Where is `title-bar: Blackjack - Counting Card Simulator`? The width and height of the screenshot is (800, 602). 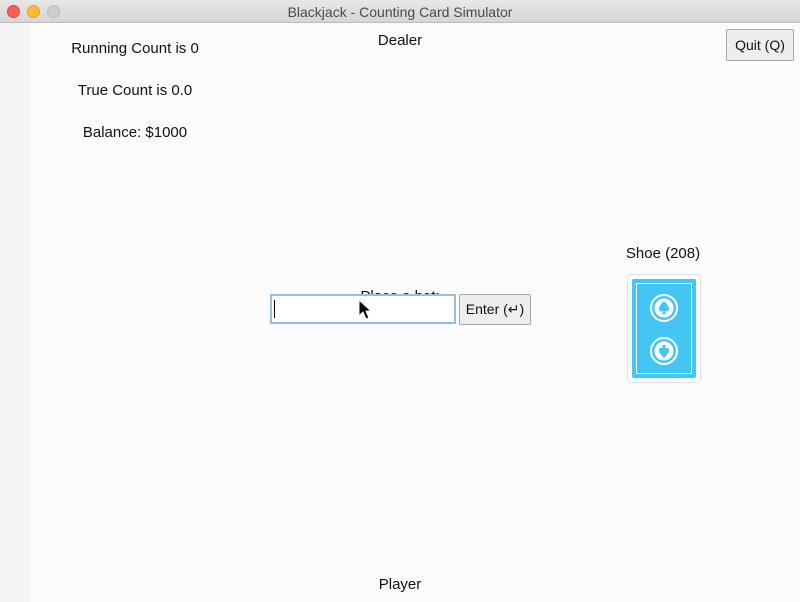 title-bar: Blackjack - Counting Card Simulator is located at coordinates (400, 11).